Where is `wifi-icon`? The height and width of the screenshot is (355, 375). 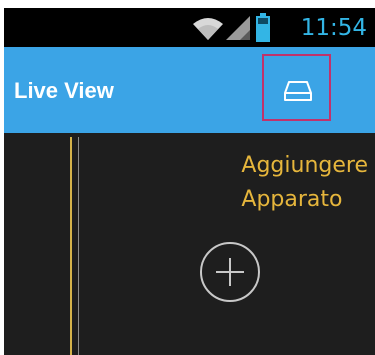 wifi-icon is located at coordinates (208, 29).